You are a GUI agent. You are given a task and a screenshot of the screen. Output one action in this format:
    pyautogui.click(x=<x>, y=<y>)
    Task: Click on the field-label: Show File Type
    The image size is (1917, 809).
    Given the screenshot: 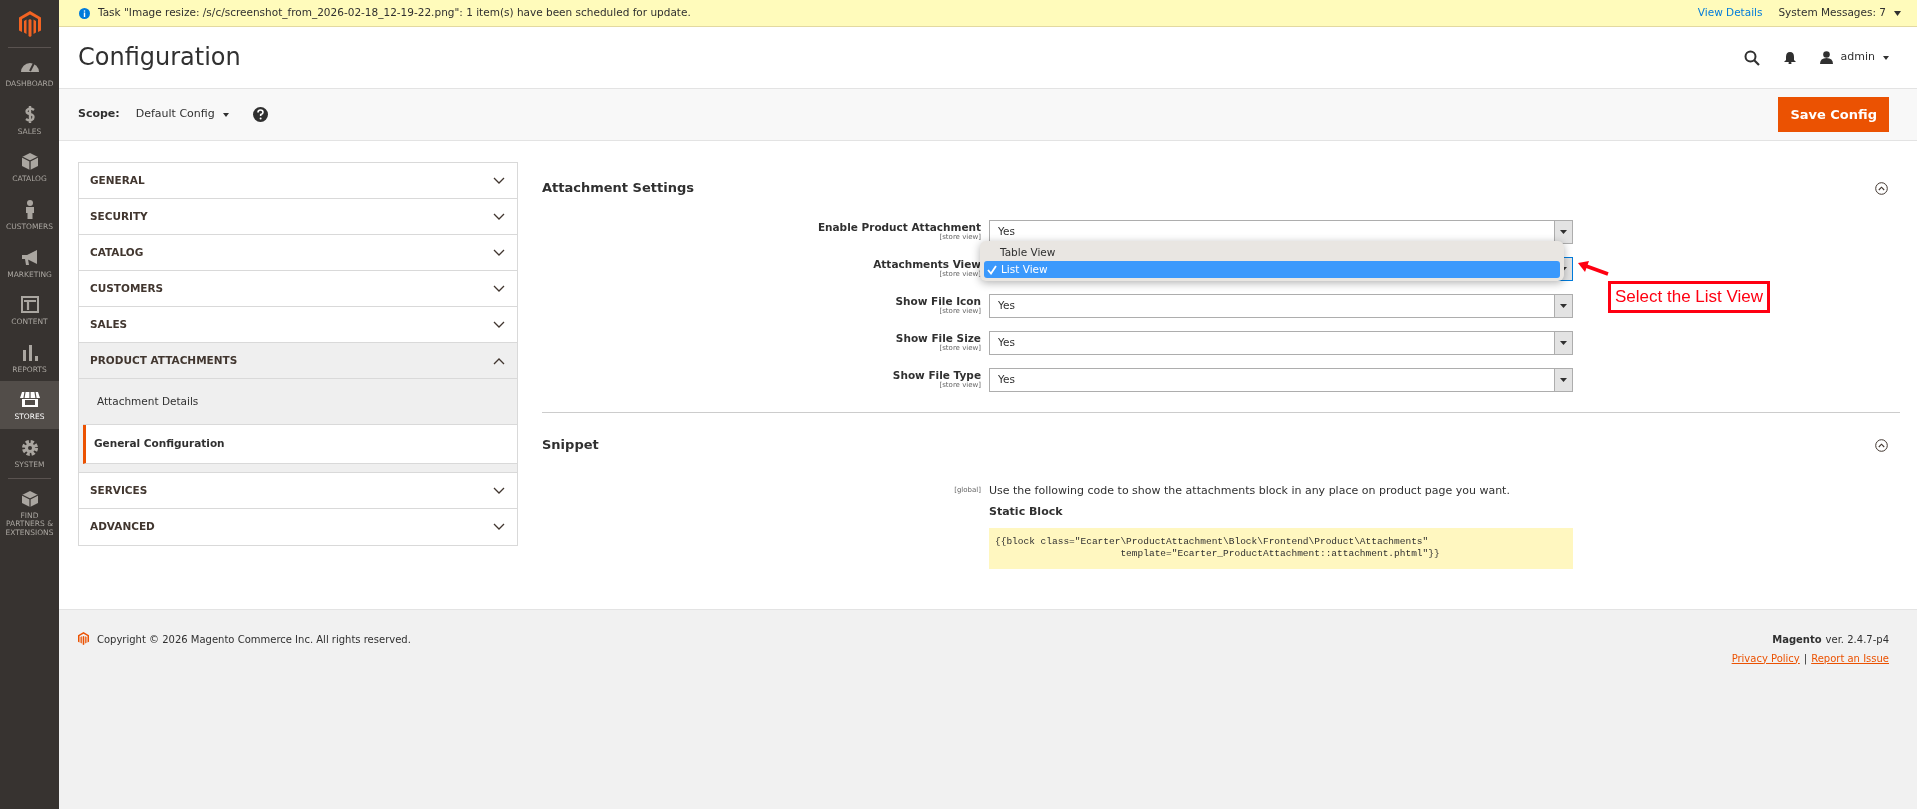 What is the action you would take?
    pyautogui.click(x=936, y=376)
    